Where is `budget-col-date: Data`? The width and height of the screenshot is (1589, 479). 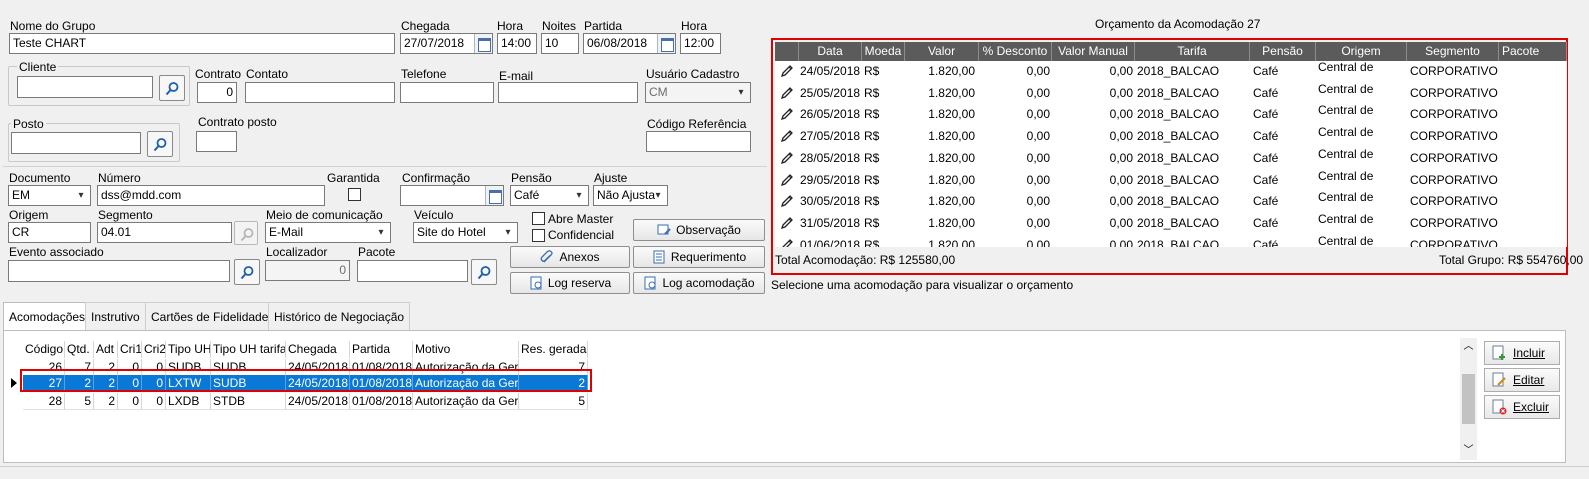 budget-col-date: Data is located at coordinates (830, 51).